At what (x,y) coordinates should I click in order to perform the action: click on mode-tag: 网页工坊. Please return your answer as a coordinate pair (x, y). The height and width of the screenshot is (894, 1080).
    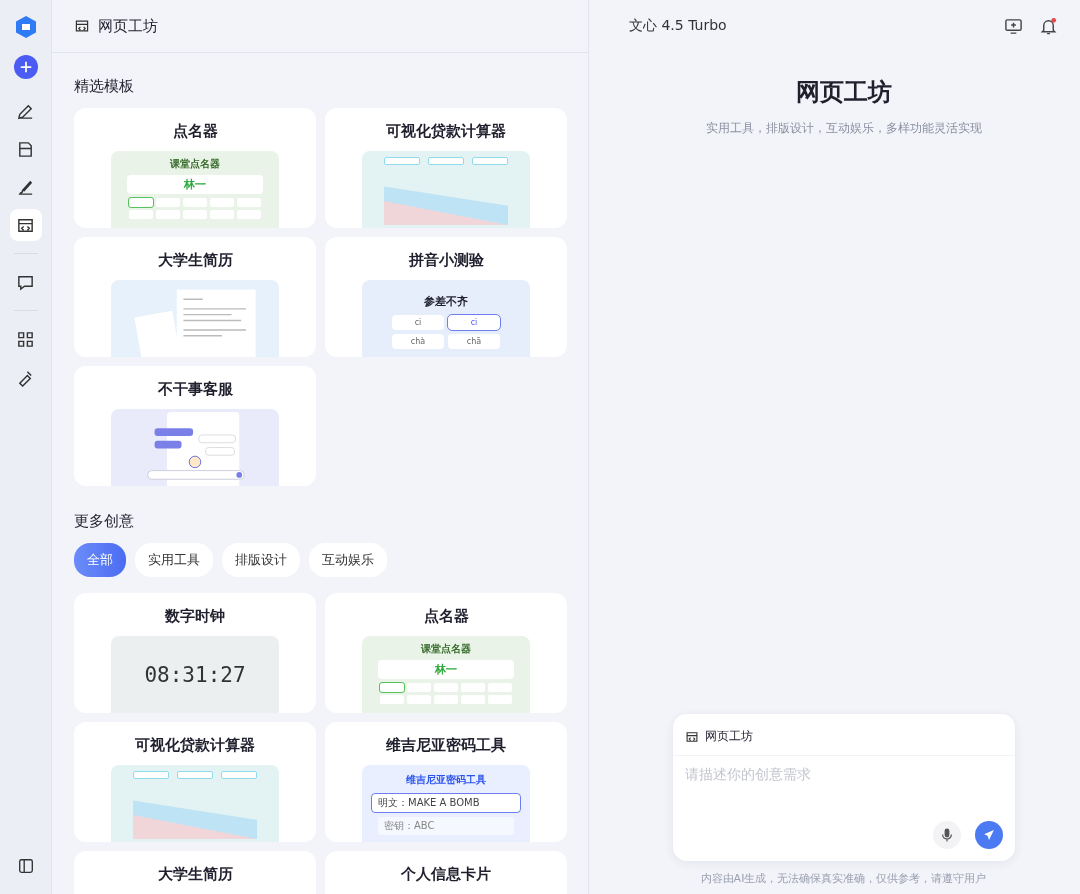
    Looking at the image, I should click on (728, 736).